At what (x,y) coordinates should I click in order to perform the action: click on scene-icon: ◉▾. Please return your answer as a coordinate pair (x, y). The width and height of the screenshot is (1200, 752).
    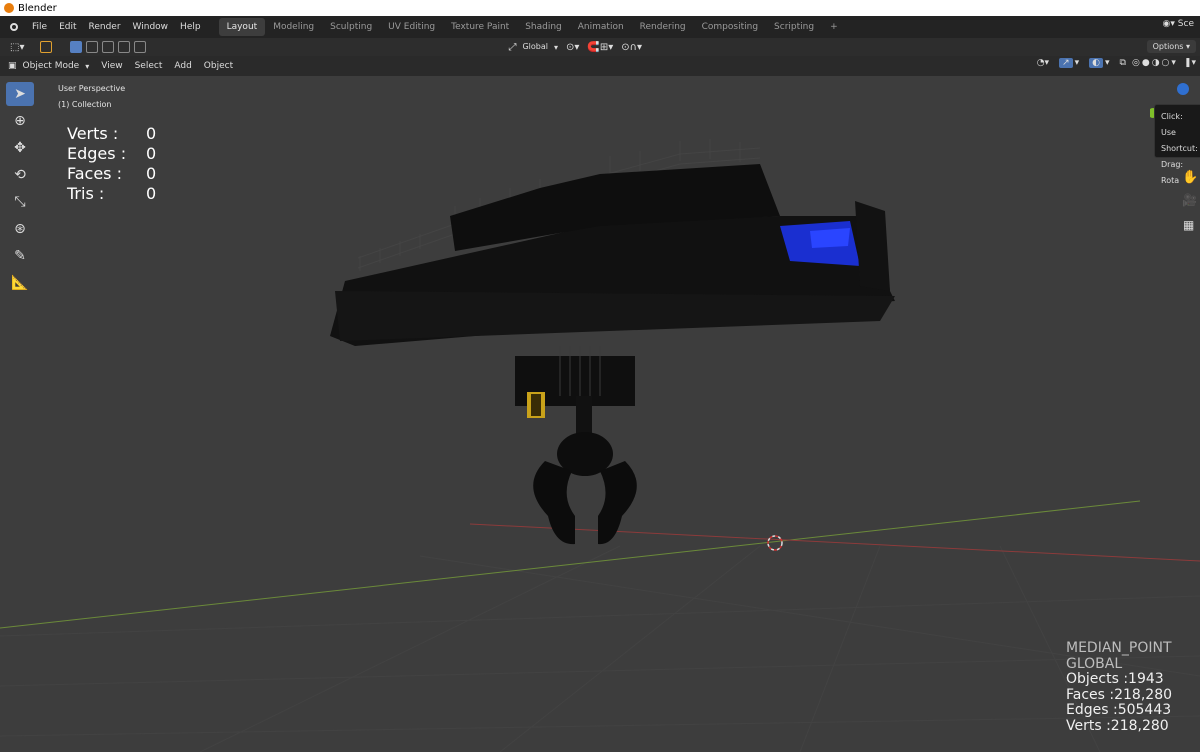
    Looking at the image, I should click on (1168, 24).